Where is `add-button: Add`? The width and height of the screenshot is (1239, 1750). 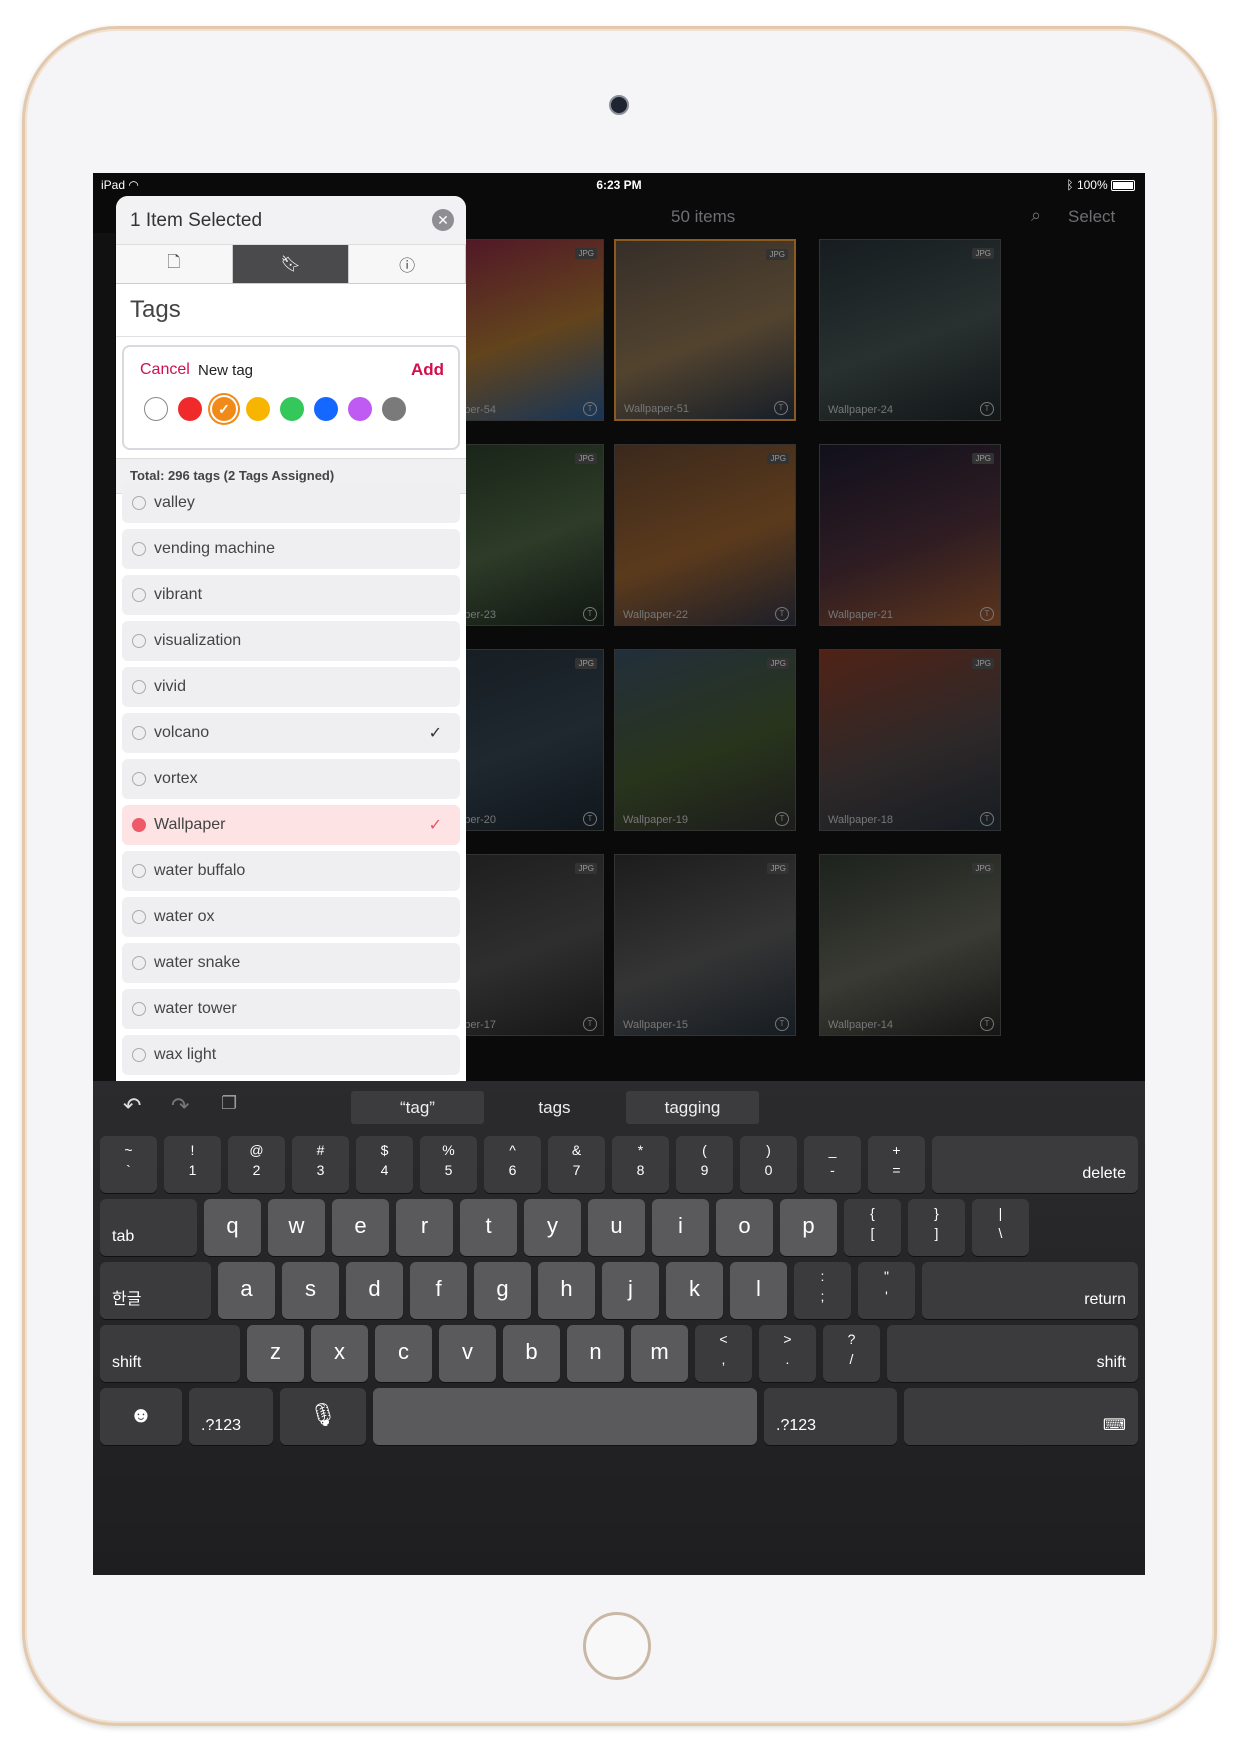 add-button: Add is located at coordinates (427, 370).